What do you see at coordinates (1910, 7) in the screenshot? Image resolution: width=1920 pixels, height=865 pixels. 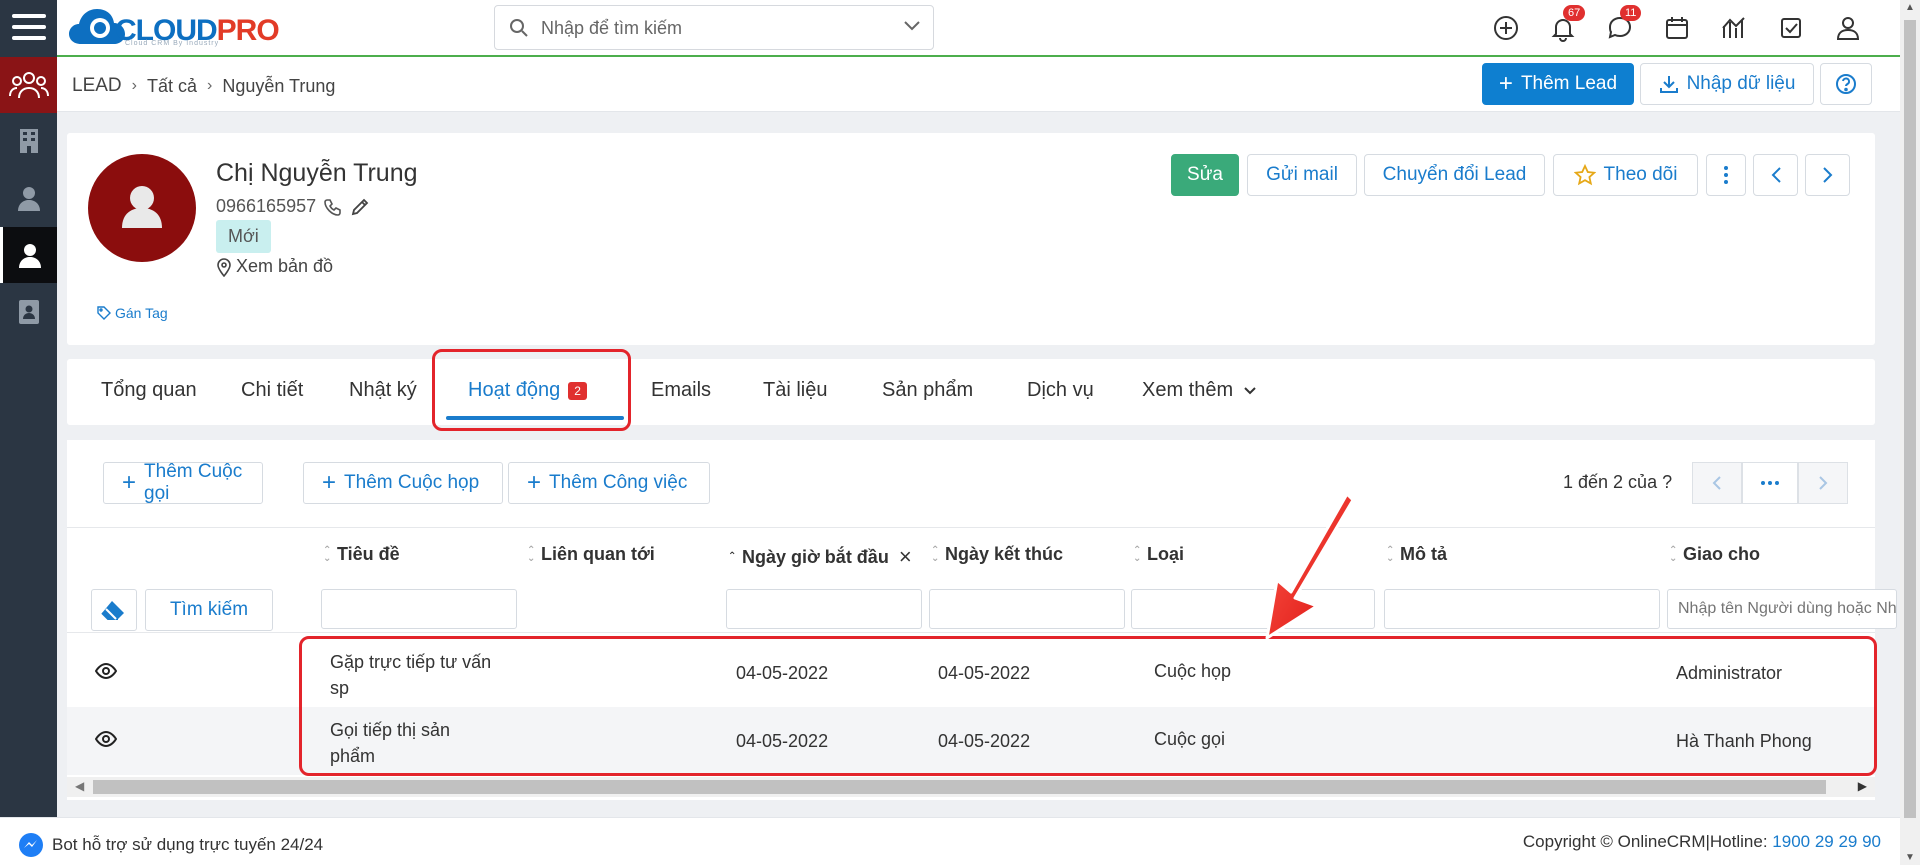 I see `scroll-up-icon: ▲` at bounding box center [1910, 7].